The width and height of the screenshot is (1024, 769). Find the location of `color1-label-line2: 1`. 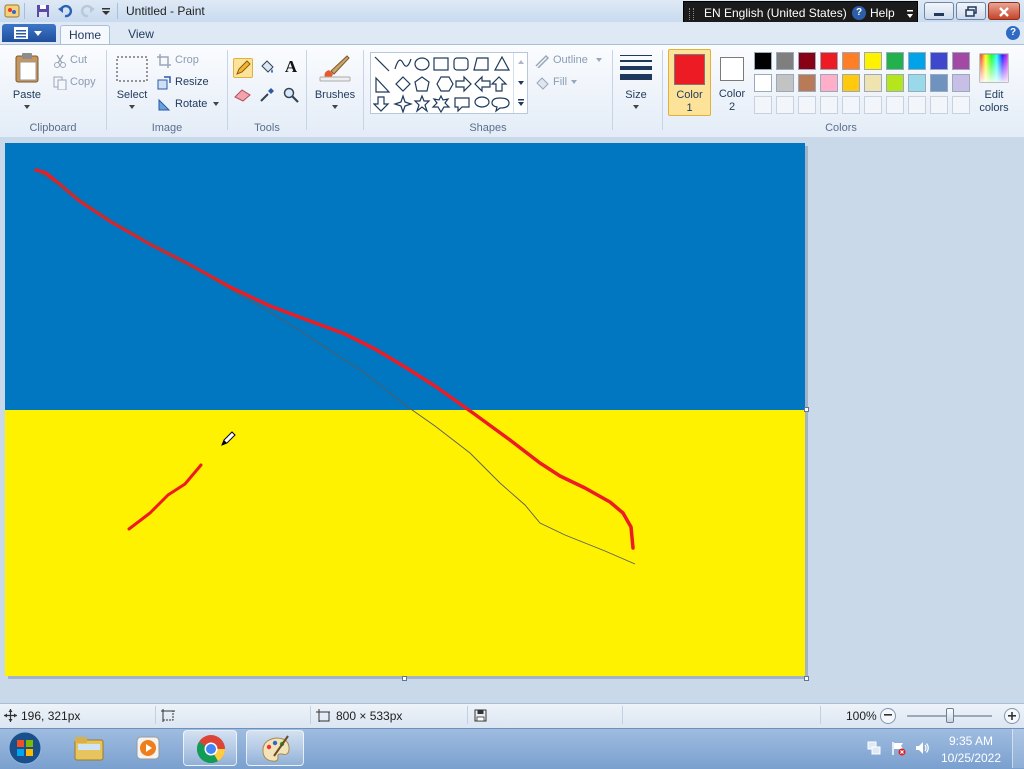

color1-label-line2: 1 is located at coordinates (689, 108).